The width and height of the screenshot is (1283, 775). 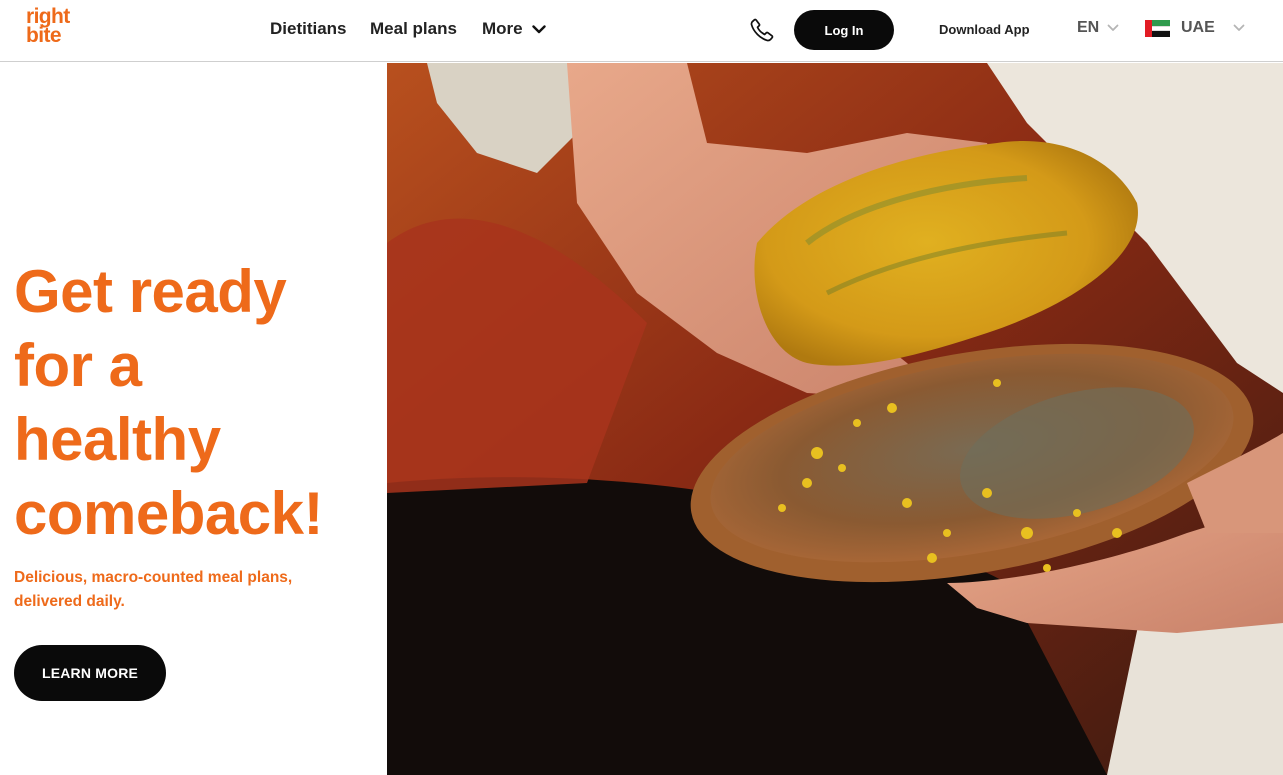 What do you see at coordinates (90, 673) in the screenshot?
I see `learn-more-button: LEARN MORE` at bounding box center [90, 673].